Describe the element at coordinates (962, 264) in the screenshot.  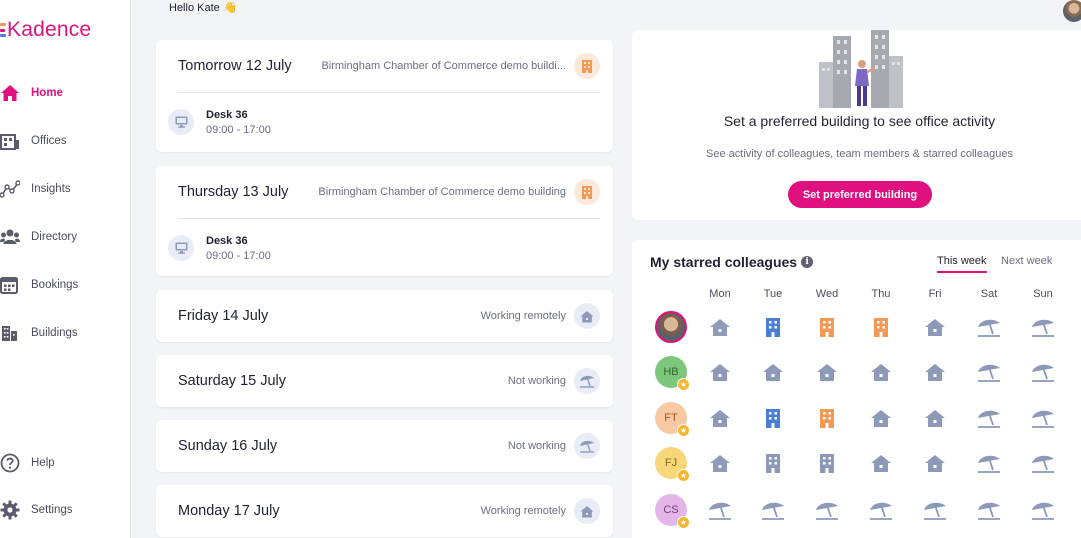
I see `tab-this-week: This week` at that location.